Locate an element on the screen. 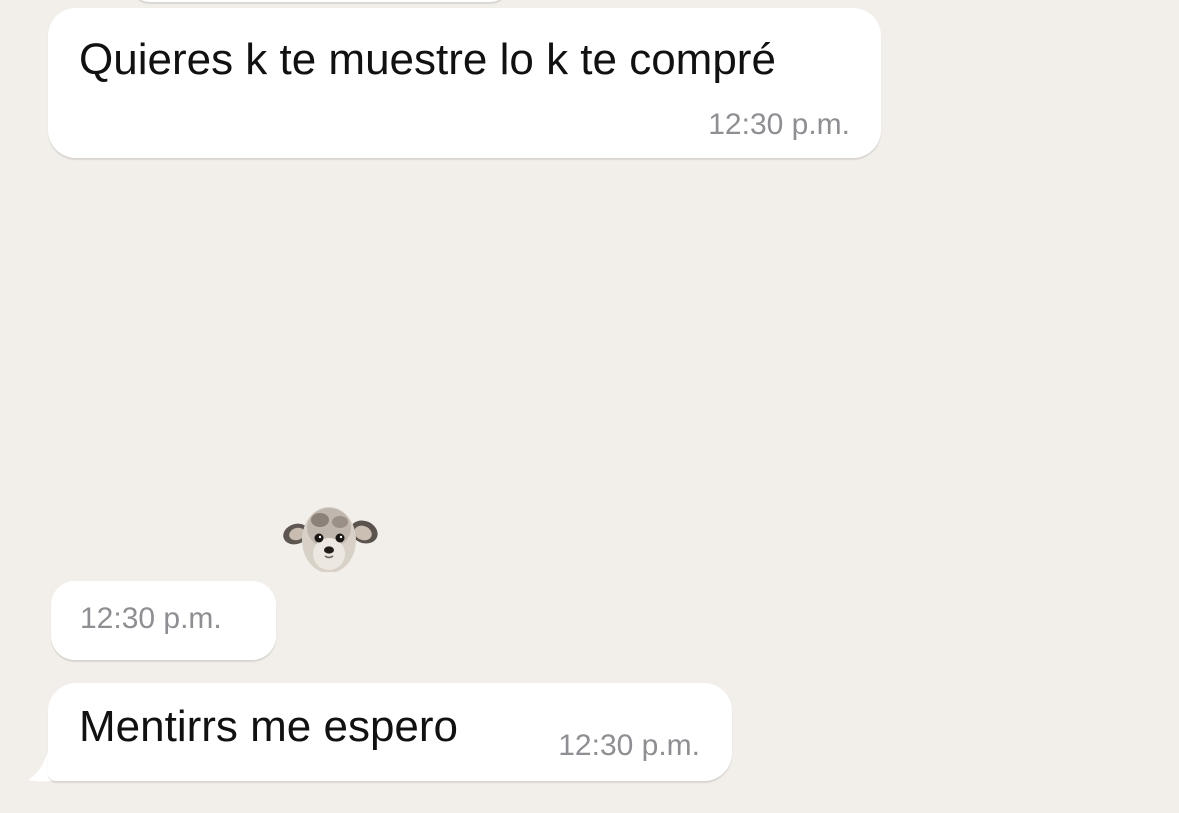 Image resolution: width=1179 pixels, height=813 pixels. sticker-timestamp-bubble: 12:30 p.m. is located at coordinates (163, 620).